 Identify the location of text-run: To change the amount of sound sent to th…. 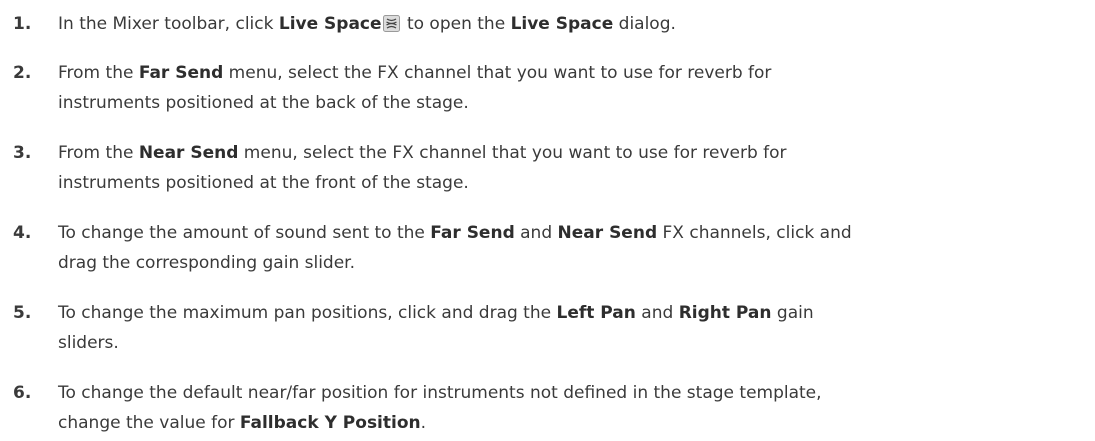
(244, 233).